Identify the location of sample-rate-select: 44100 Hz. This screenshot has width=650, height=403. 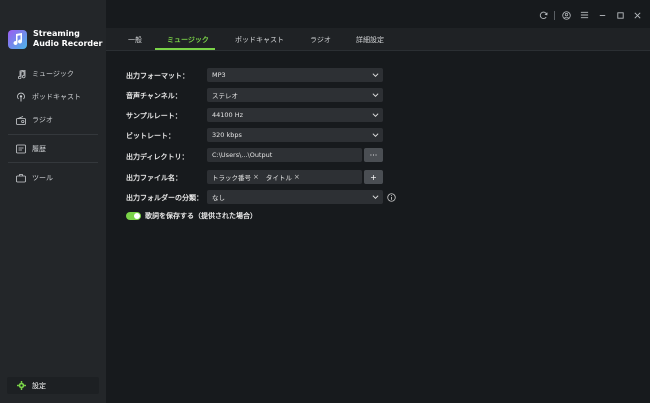
(295, 115).